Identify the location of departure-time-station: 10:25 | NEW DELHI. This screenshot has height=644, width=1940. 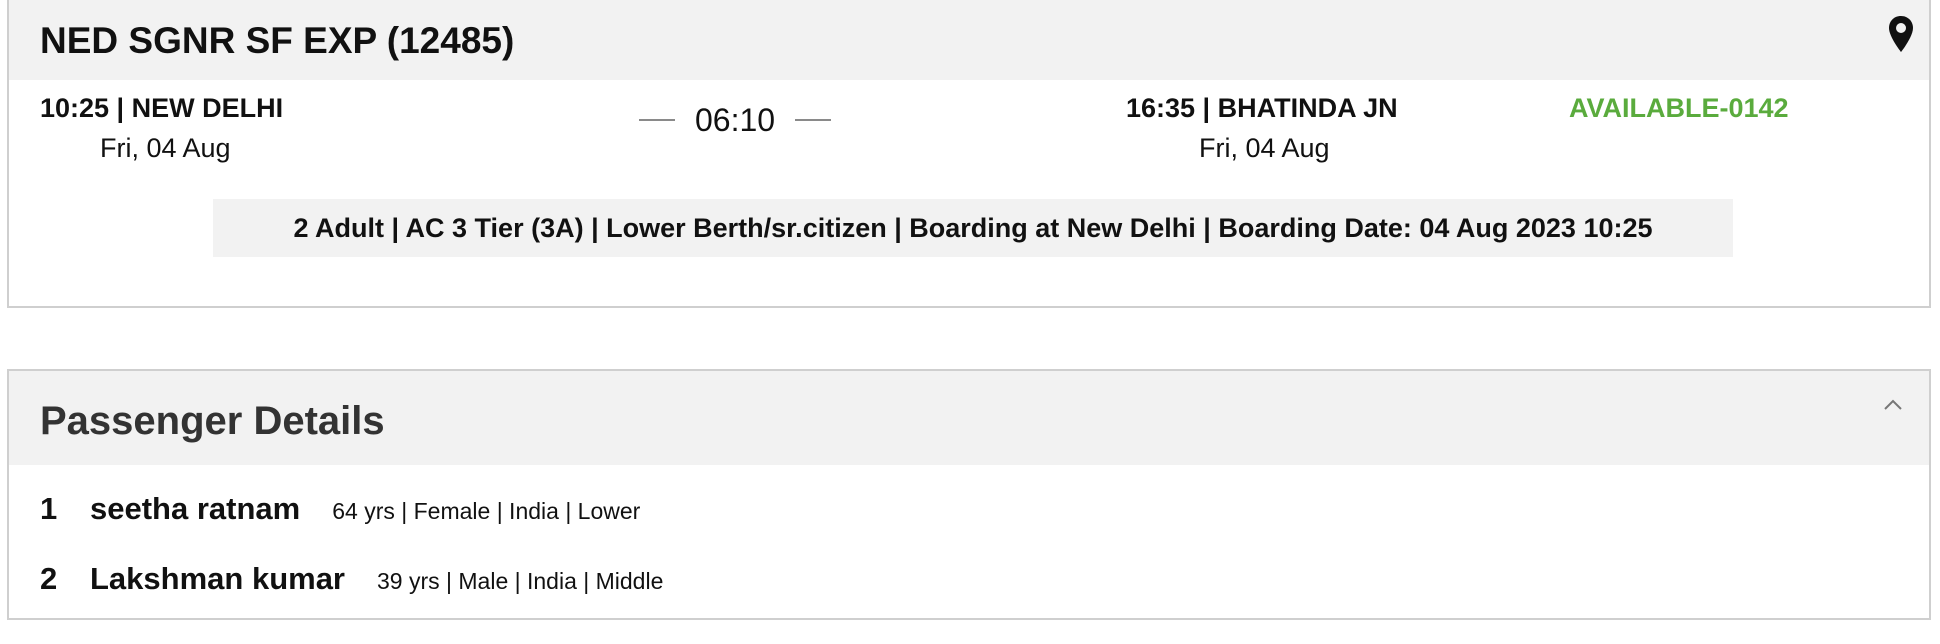
(162, 108).